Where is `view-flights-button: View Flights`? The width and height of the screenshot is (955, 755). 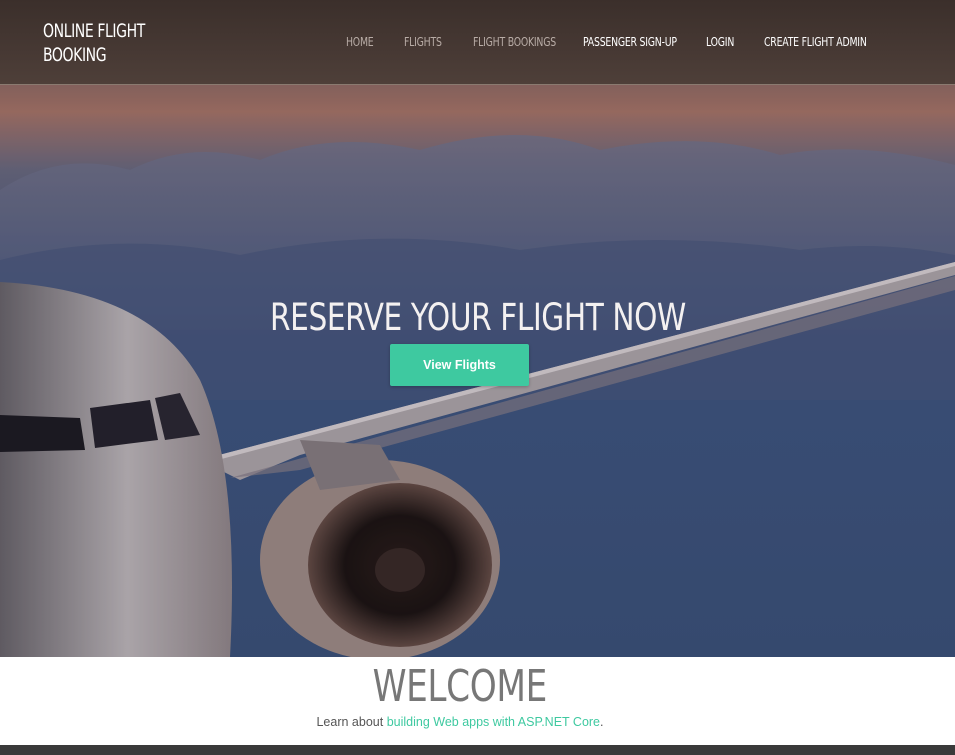 view-flights-button: View Flights is located at coordinates (459, 365).